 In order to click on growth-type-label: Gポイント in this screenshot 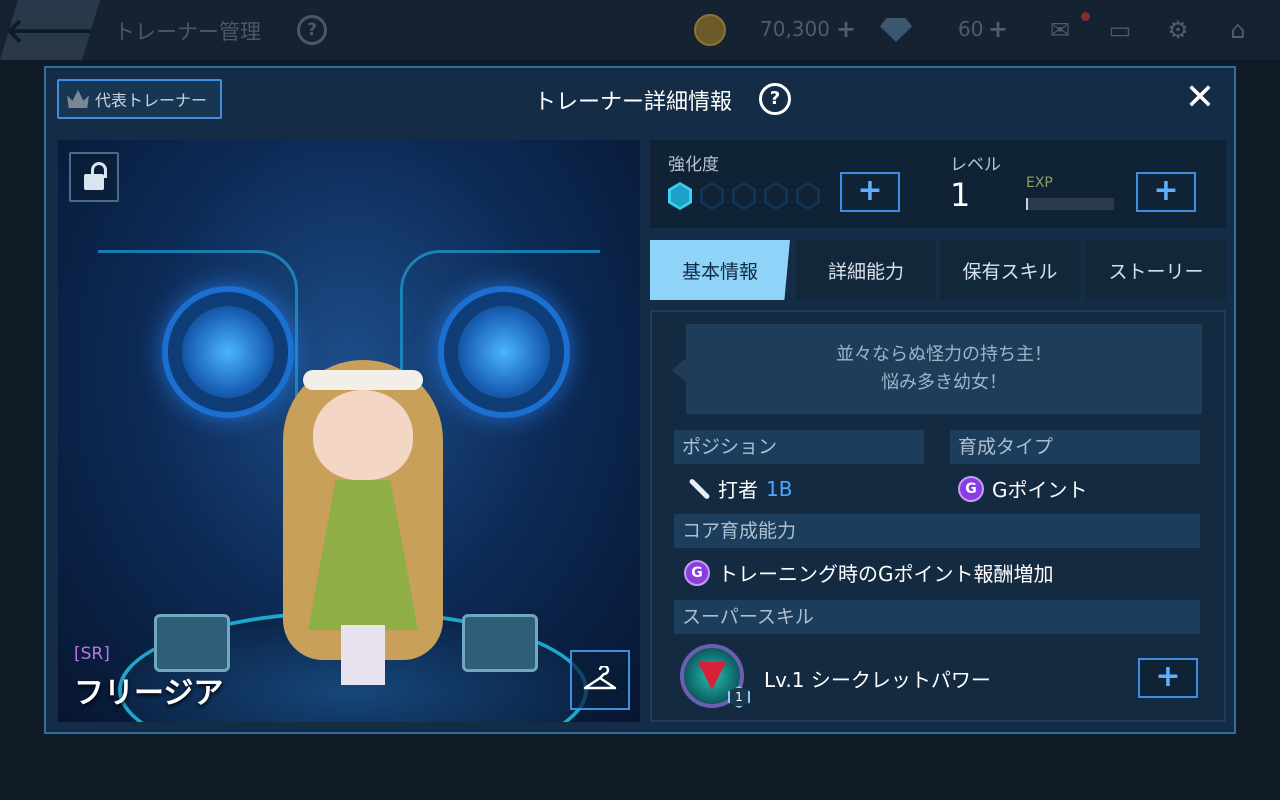, I will do `click(1040, 490)`.